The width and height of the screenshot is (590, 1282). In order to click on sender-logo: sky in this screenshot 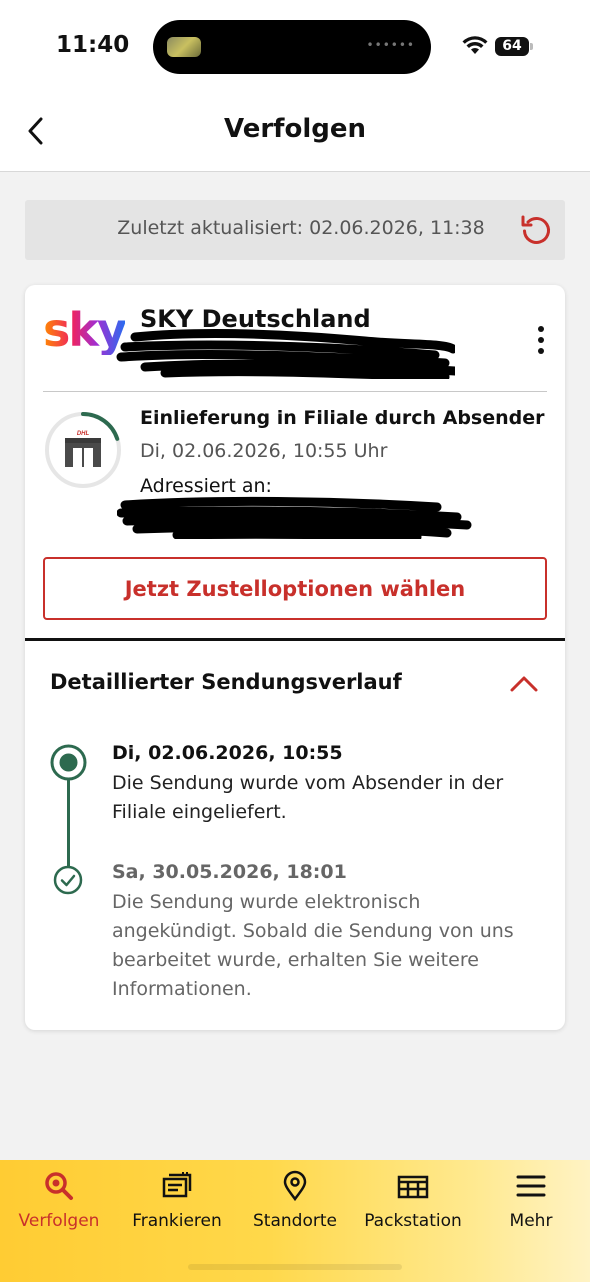, I will do `click(85, 330)`.